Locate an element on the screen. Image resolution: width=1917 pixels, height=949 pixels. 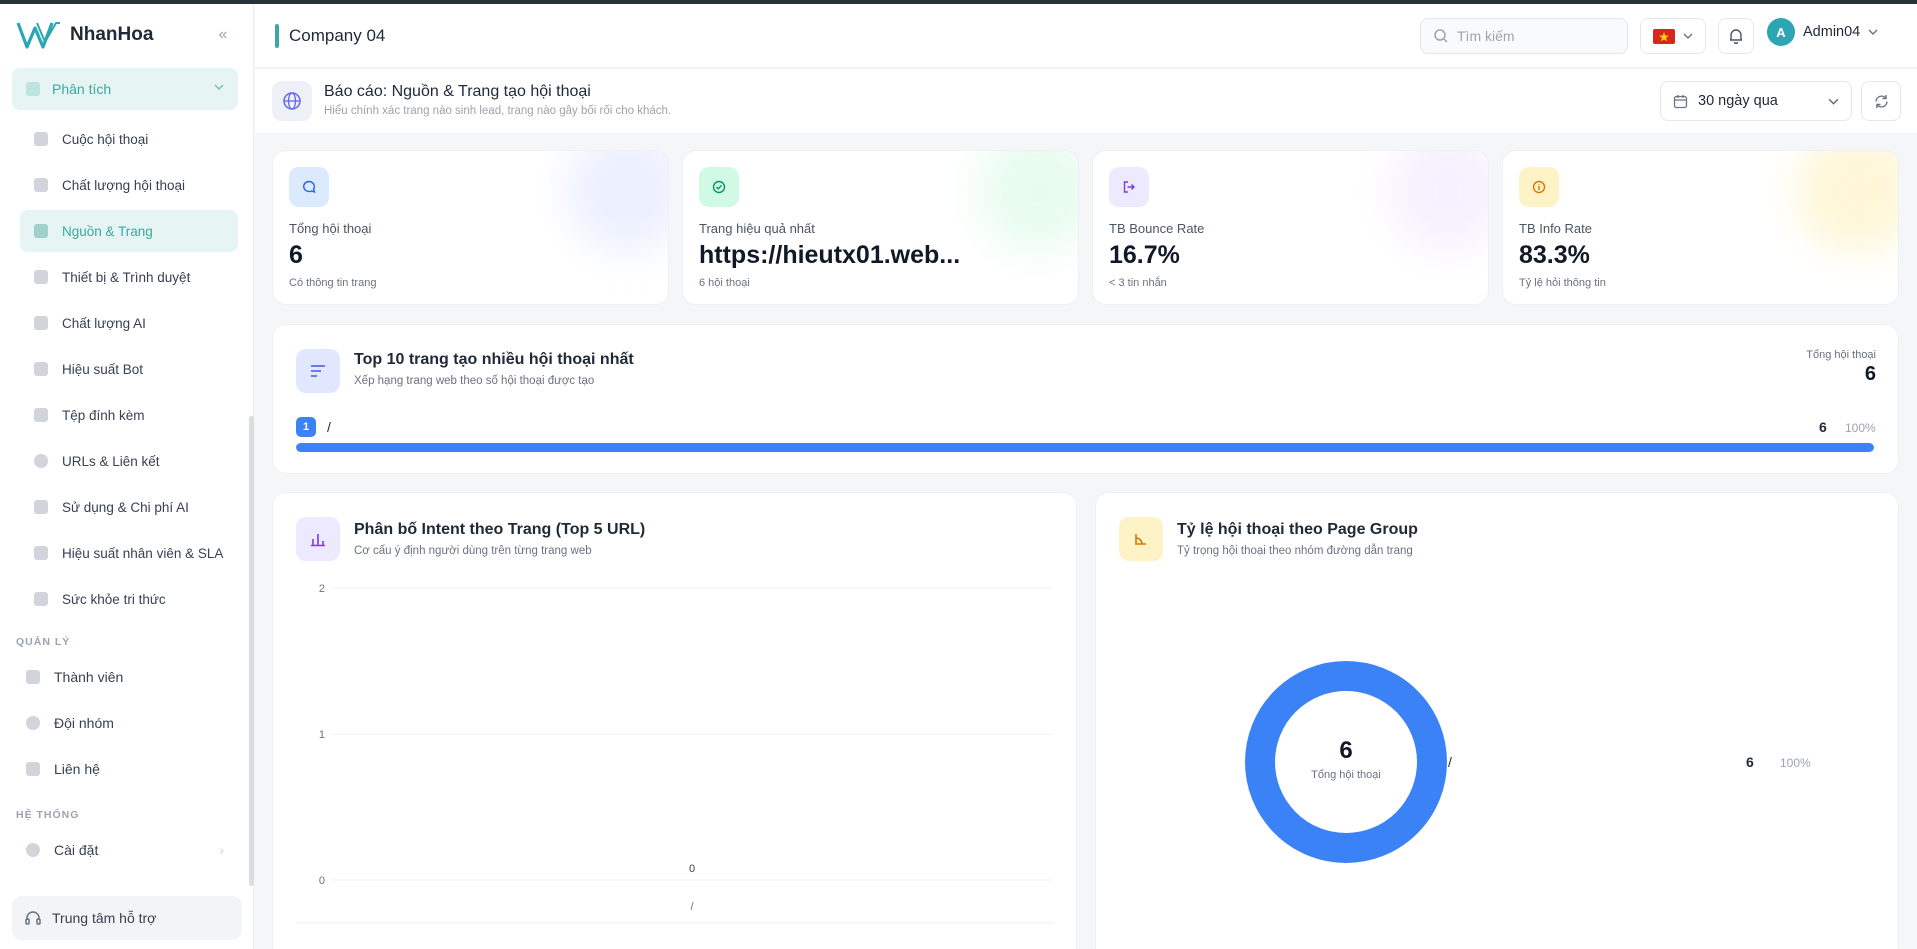
top-header: Company 04 A Admin04 is located at coordinates (1086, 36).